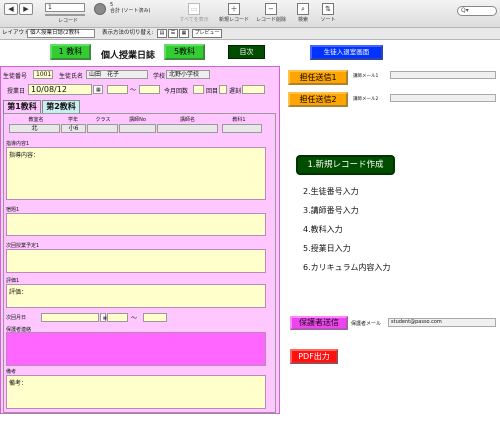 The height and width of the screenshot is (422, 500). What do you see at coordinates (137, 120) in the screenshot?
I see `table-header-teacher-no: 講師No` at bounding box center [137, 120].